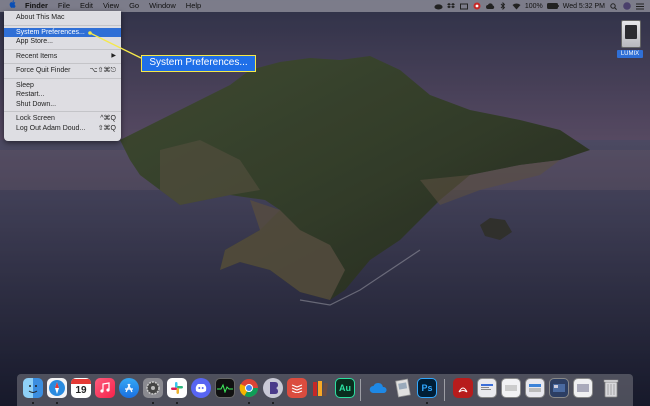 Image resolution: width=650 pixels, height=406 pixels. Describe the element at coordinates (201, 388) in the screenshot. I see `discord-icon` at that location.